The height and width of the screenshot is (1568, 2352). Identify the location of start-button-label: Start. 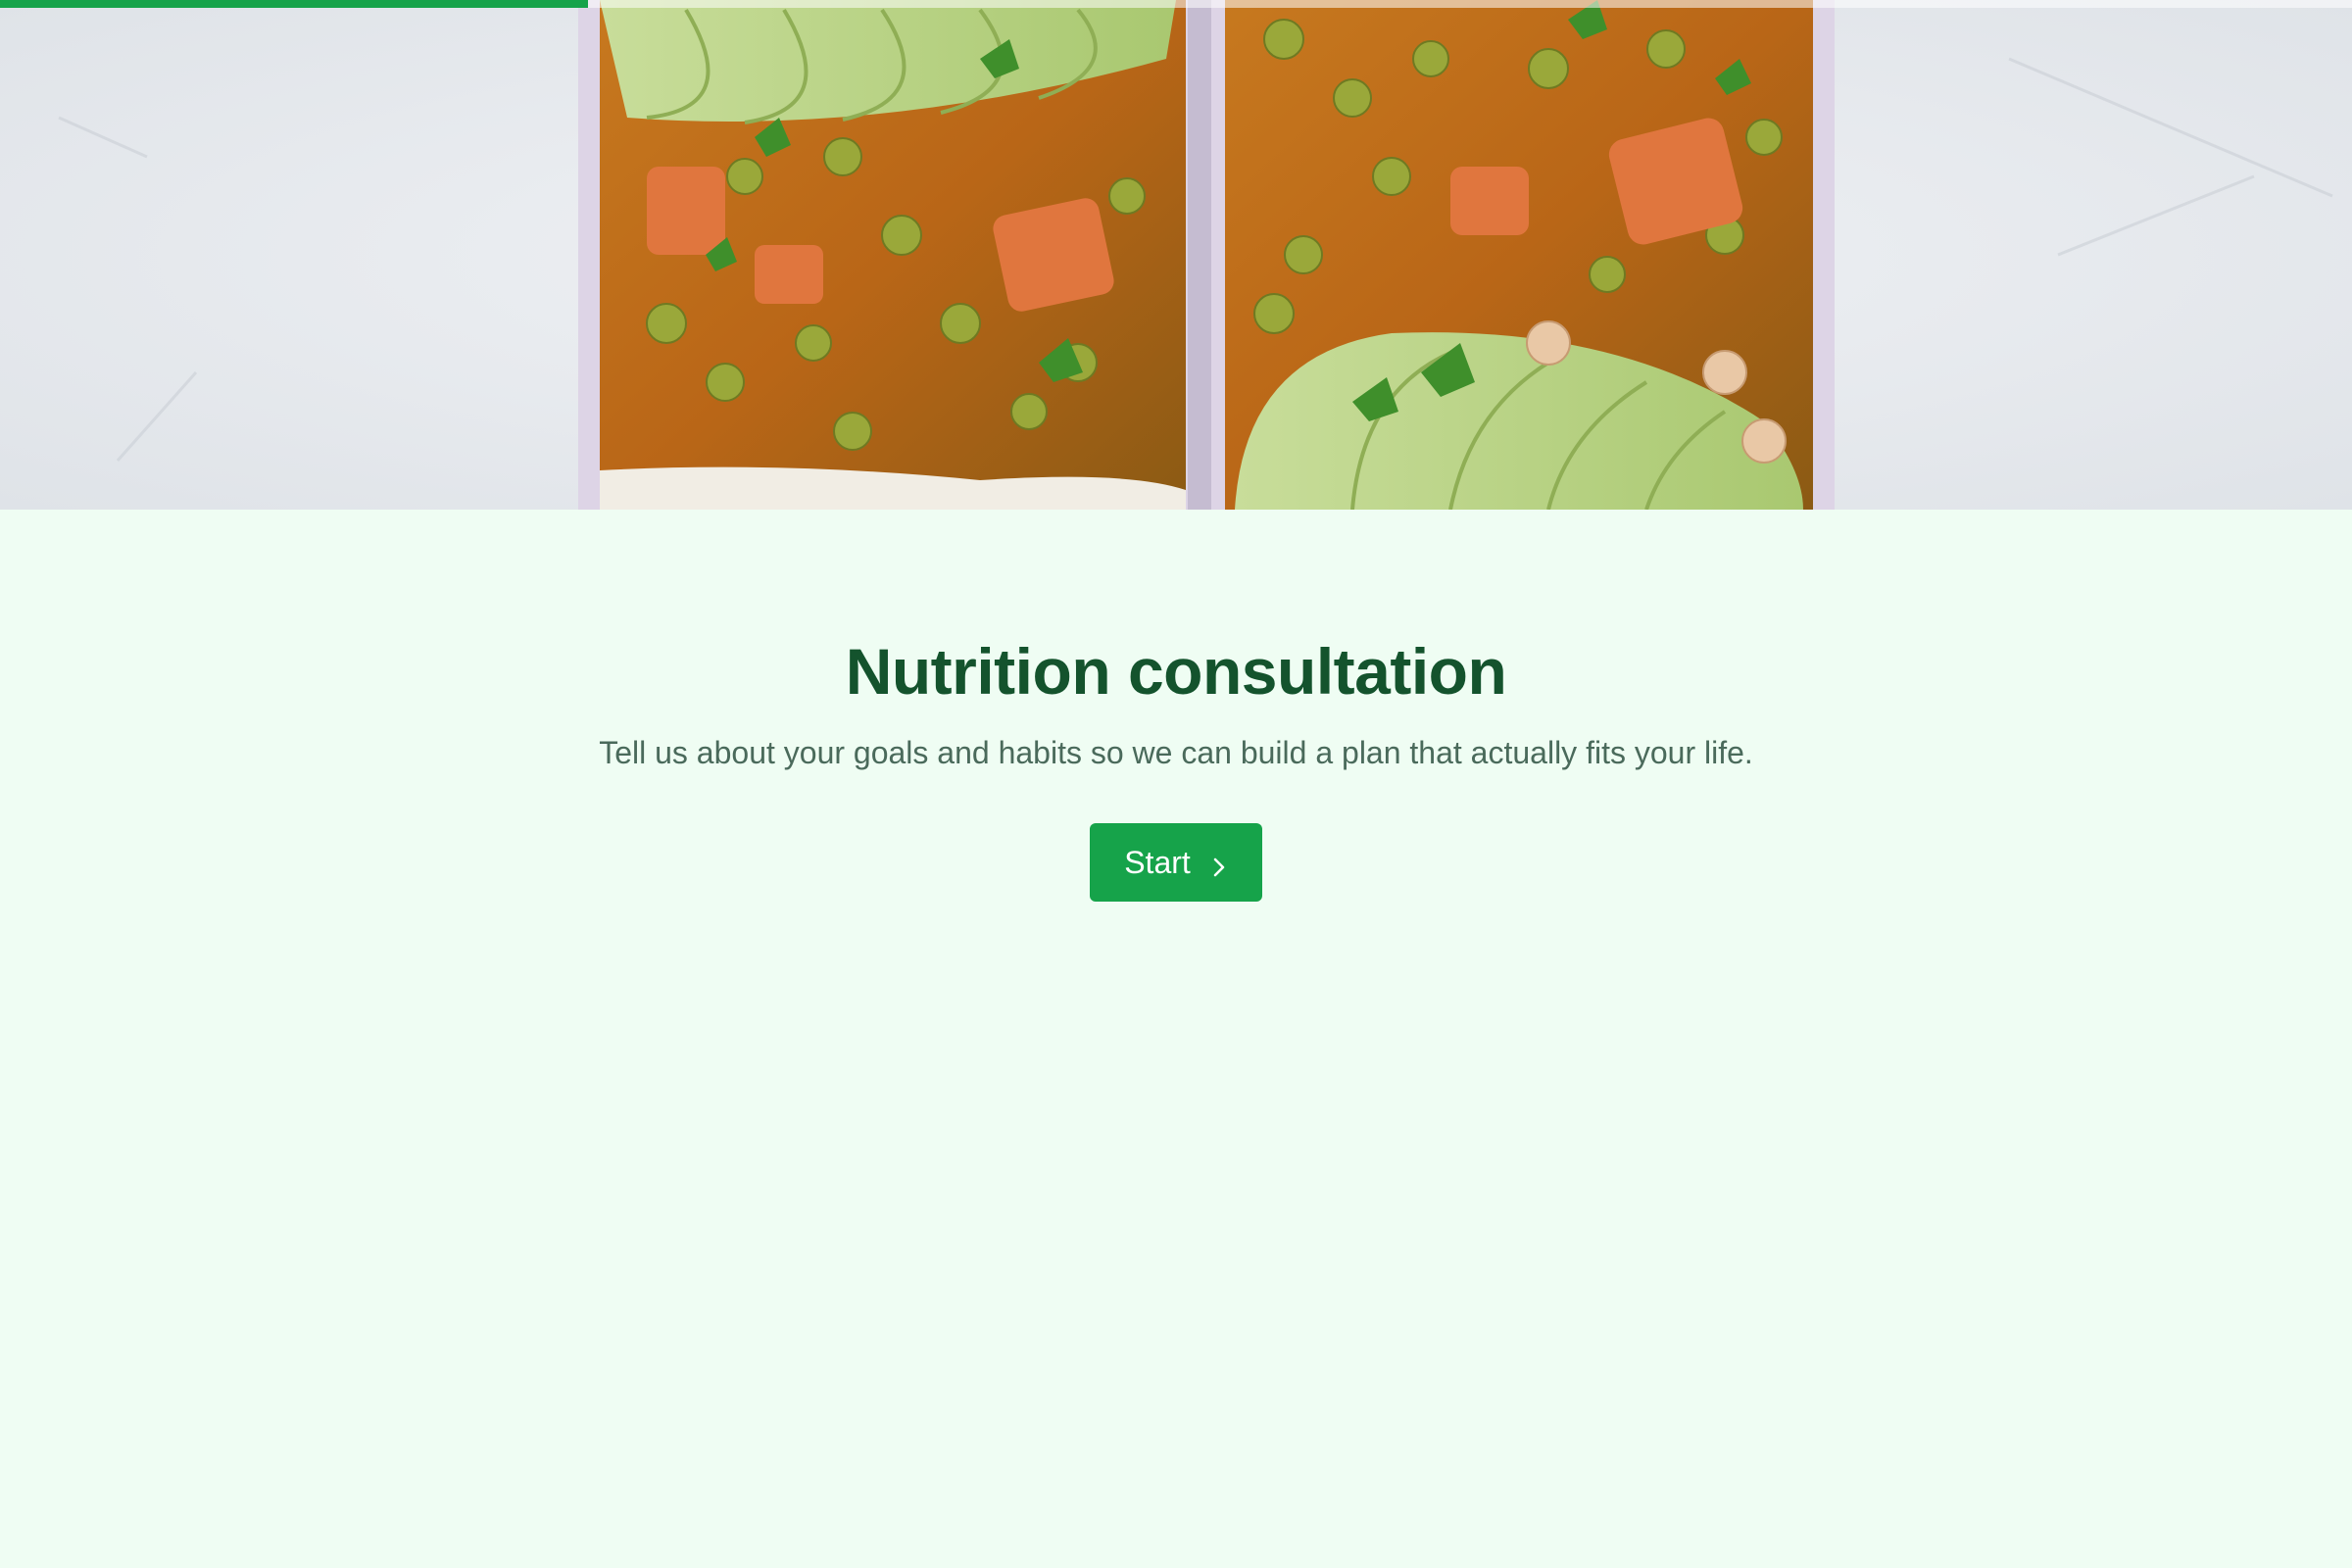
(1157, 862).